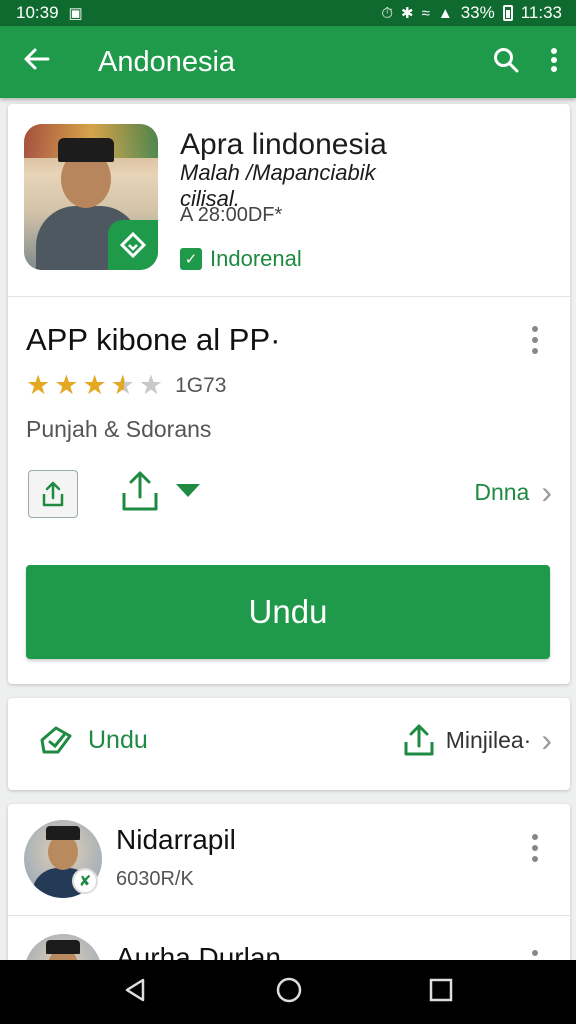 Image resolution: width=576 pixels, height=1024 pixels. What do you see at coordinates (525, 62) in the screenshot?
I see `app-bar-actions` at bounding box center [525, 62].